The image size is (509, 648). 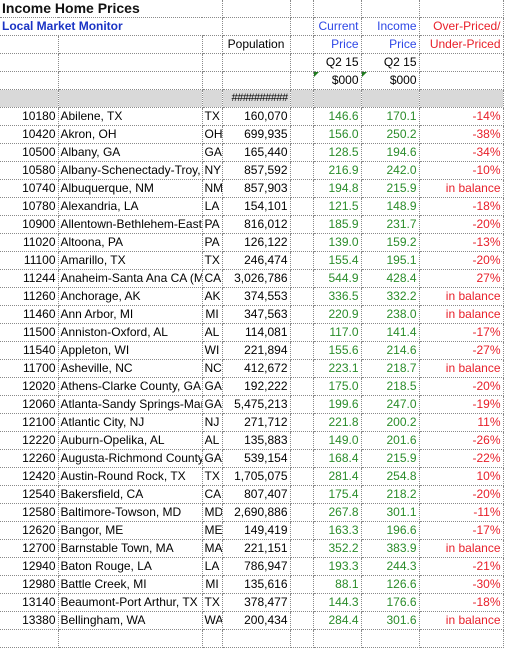 I want to click on metro-code: 12980, so click(x=29, y=584).